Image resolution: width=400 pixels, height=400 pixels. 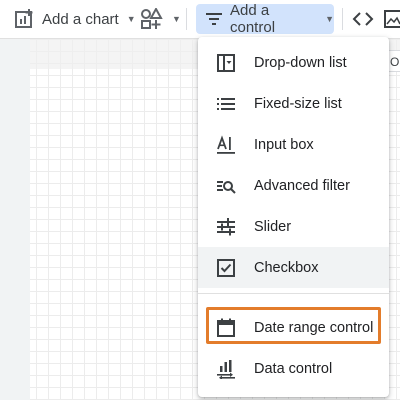 I want to click on add-control-label: Add a control, so click(x=253, y=19).